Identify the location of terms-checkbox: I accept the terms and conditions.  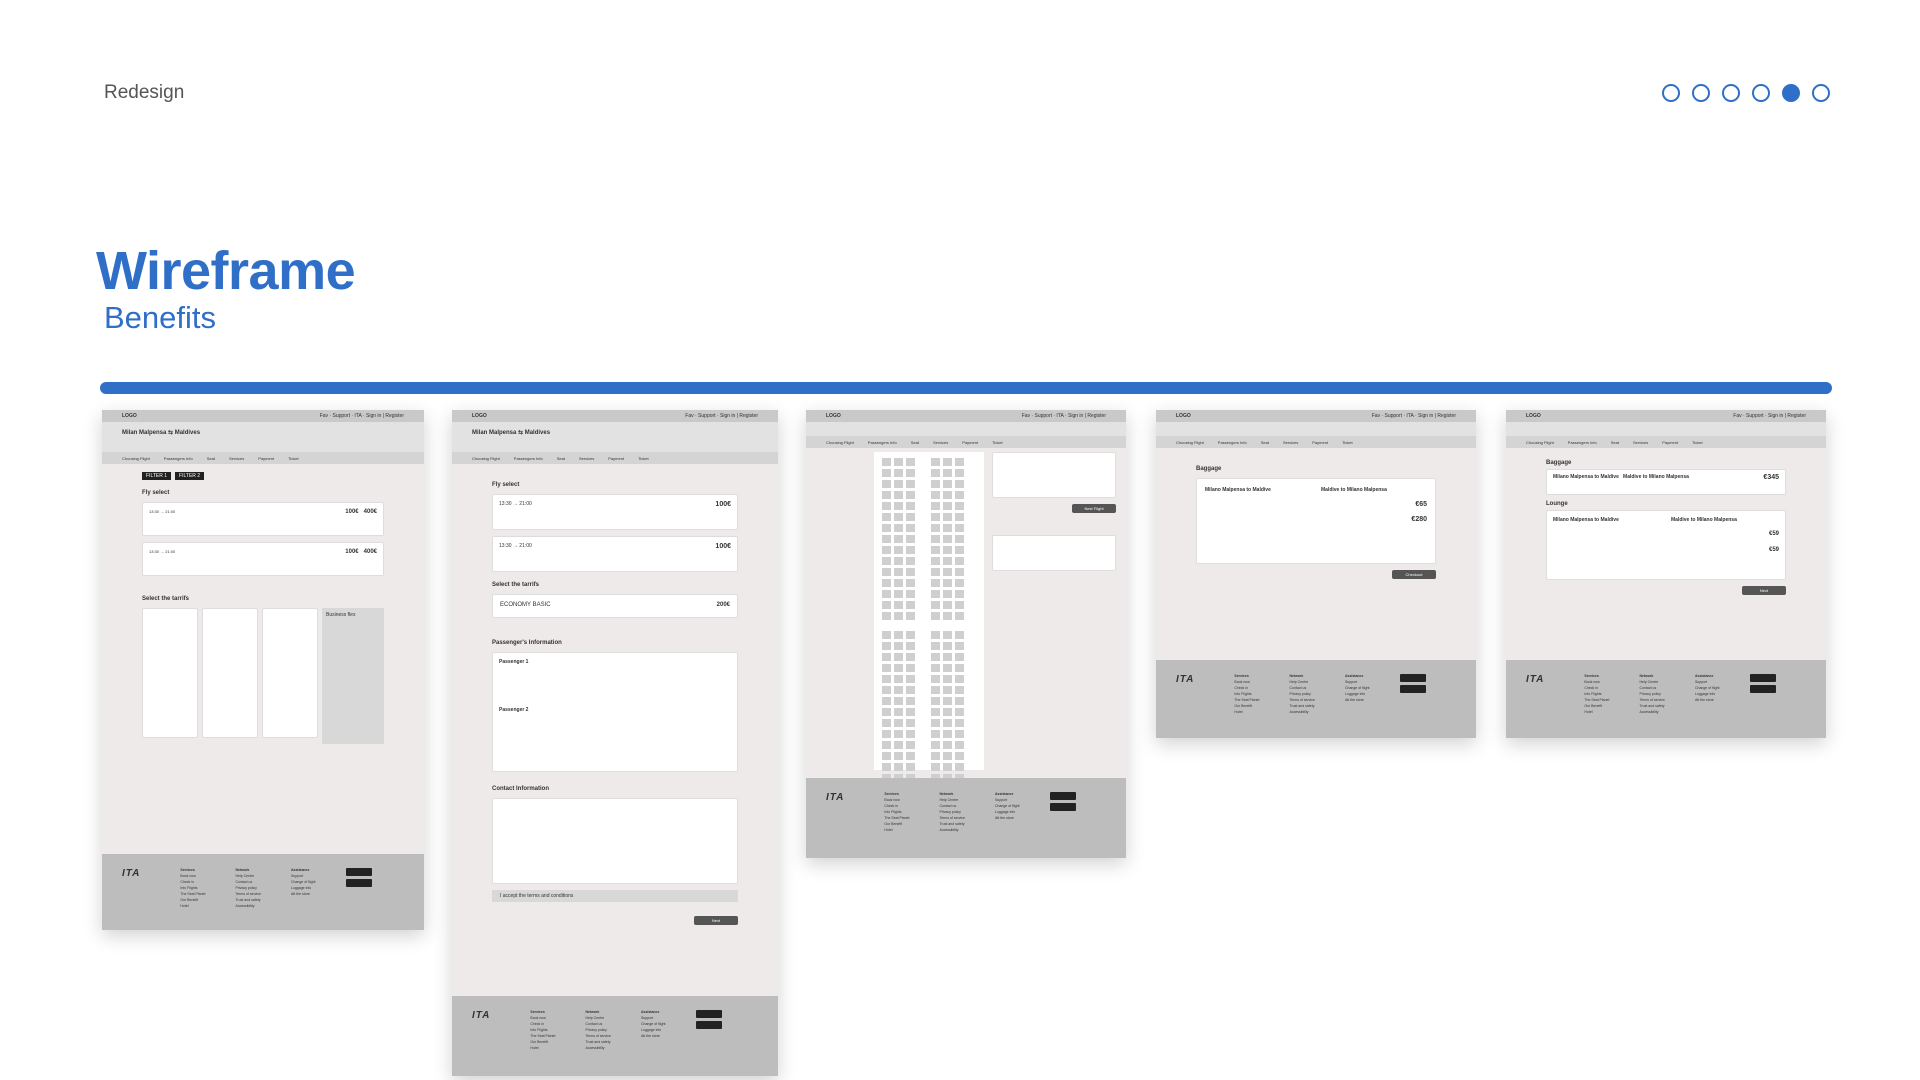
(615, 896).